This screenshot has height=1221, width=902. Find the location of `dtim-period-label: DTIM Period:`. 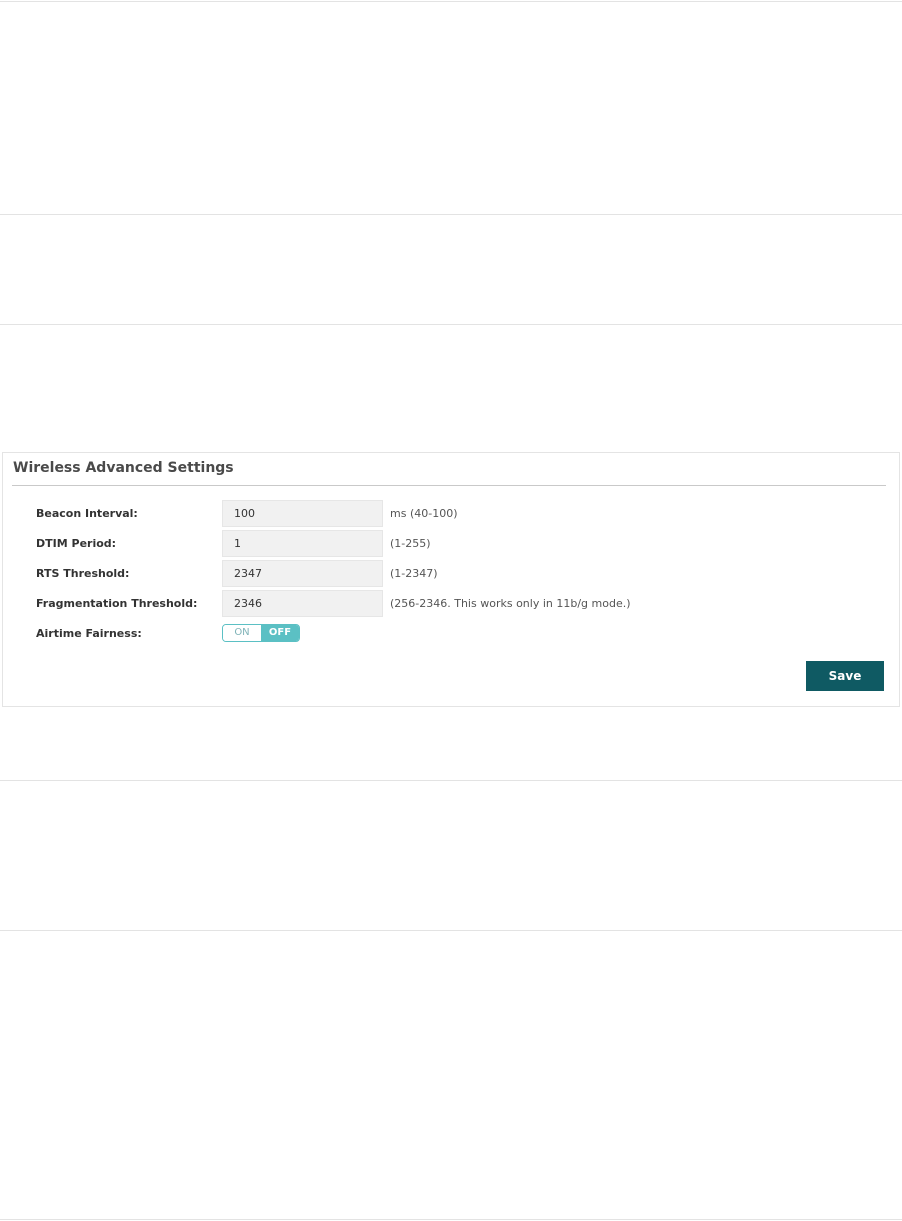

dtim-period-label: DTIM Period: is located at coordinates (76, 543).